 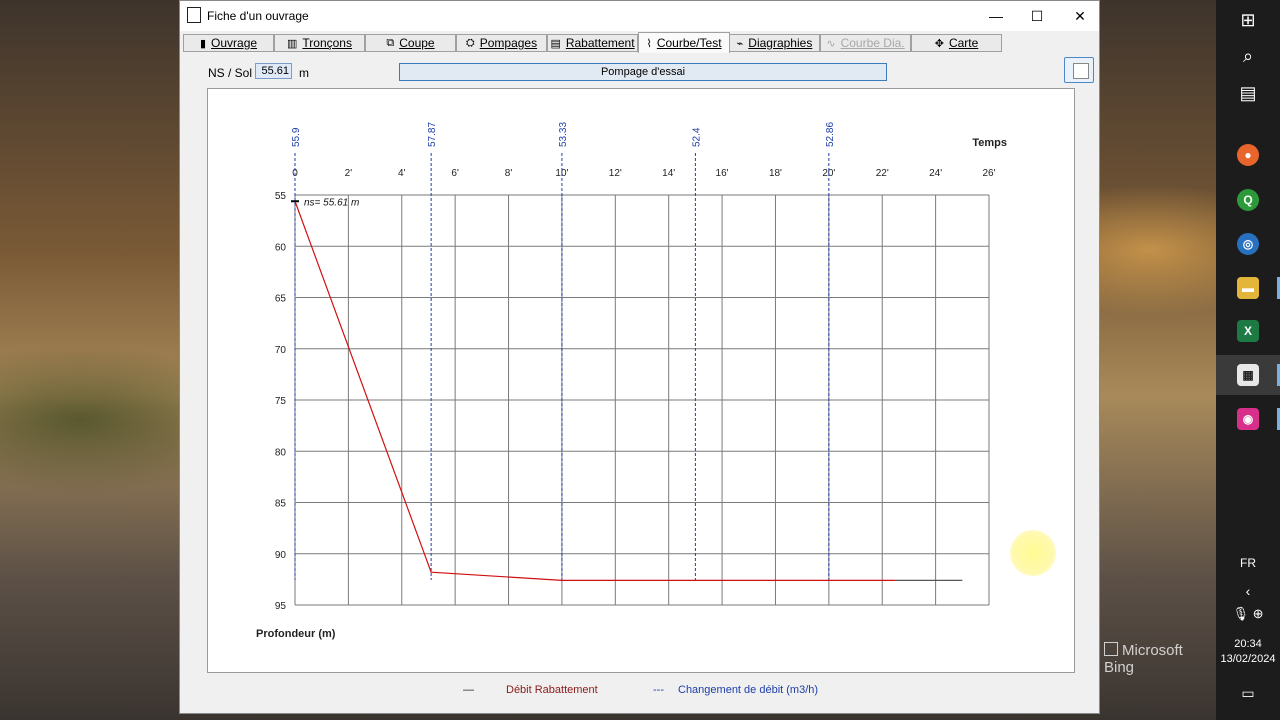 I want to click on tab-rabattement: ▤ Rabattement, so click(x=592, y=43).